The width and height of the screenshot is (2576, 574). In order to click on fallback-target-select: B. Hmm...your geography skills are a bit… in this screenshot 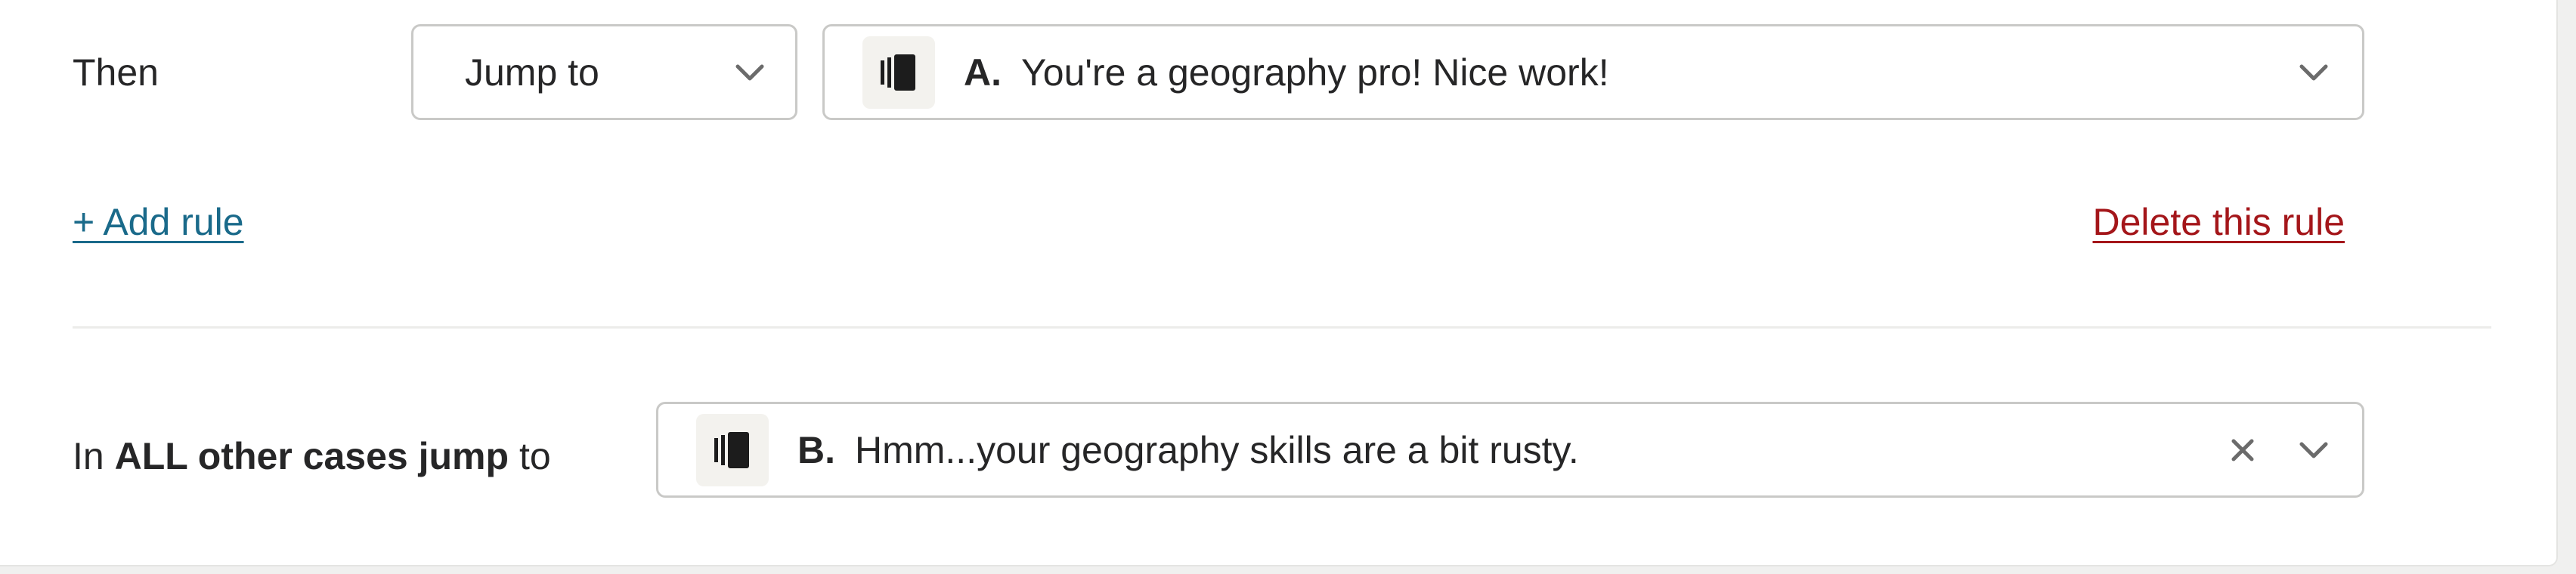, I will do `click(1510, 450)`.